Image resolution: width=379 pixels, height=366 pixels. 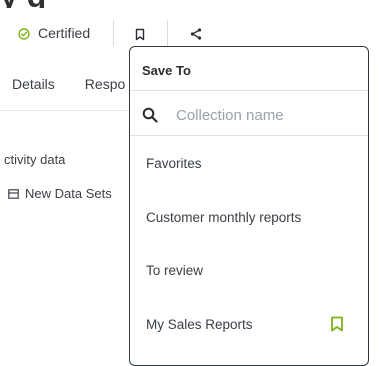 What do you see at coordinates (175, 270) in the screenshot?
I see `collection-label: To review` at bounding box center [175, 270].